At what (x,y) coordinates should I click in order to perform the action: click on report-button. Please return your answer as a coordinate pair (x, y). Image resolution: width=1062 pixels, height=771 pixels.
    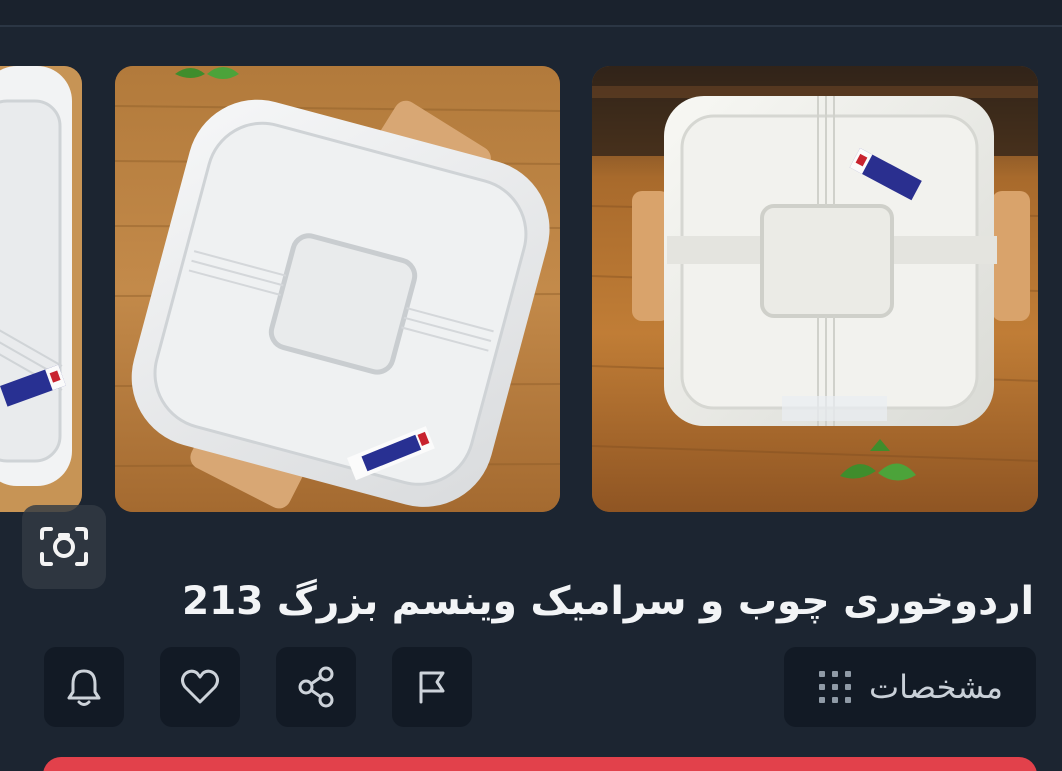
    Looking at the image, I should click on (432, 687).